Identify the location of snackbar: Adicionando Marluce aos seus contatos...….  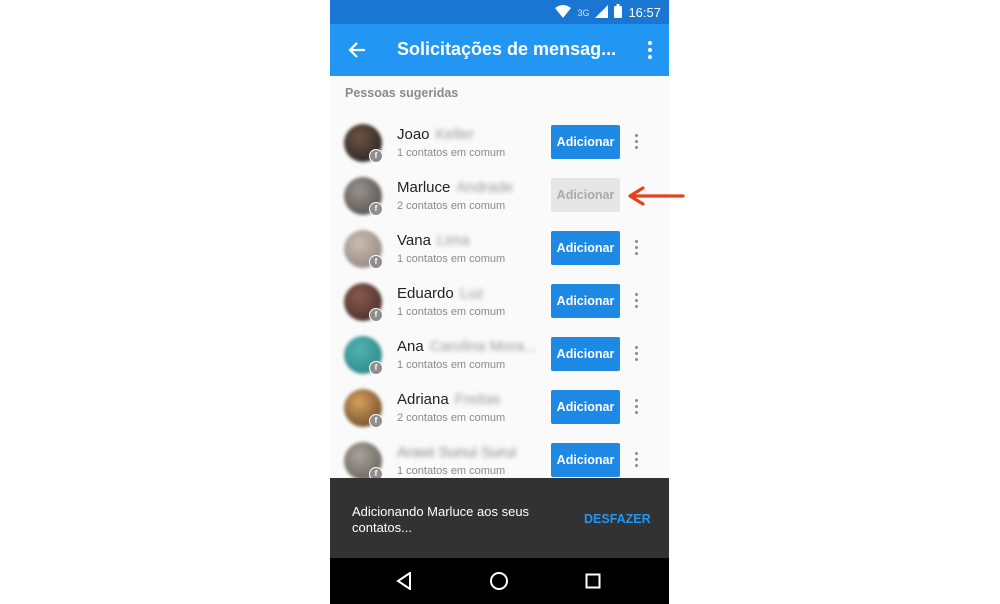
(499, 518).